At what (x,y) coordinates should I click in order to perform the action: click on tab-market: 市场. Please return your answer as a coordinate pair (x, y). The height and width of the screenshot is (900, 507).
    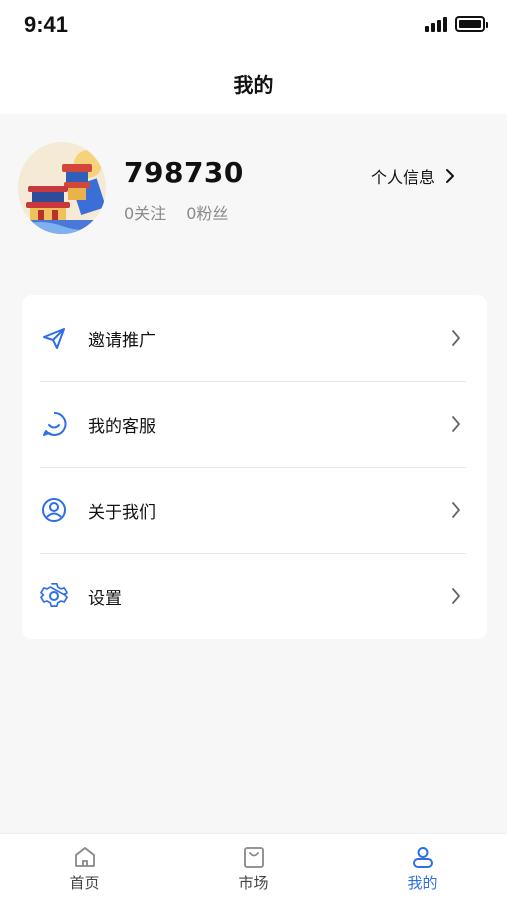
    Looking at the image, I should click on (253, 867).